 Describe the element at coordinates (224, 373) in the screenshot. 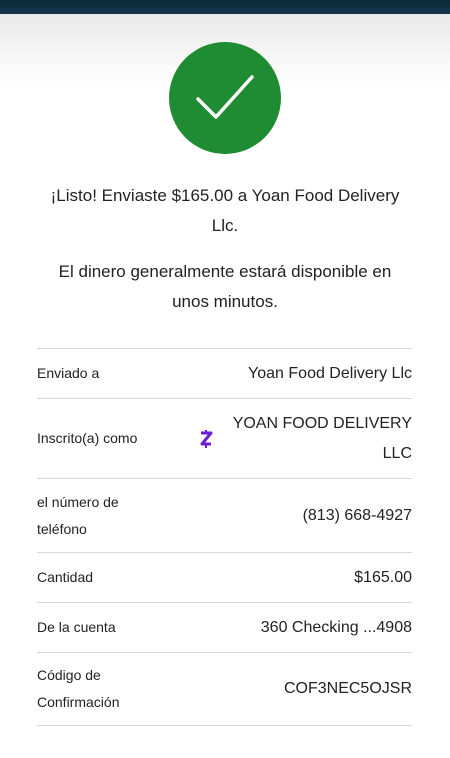

I see `detail-row-sent-to: Enviado a Yoan Food Delivery Llc` at that location.